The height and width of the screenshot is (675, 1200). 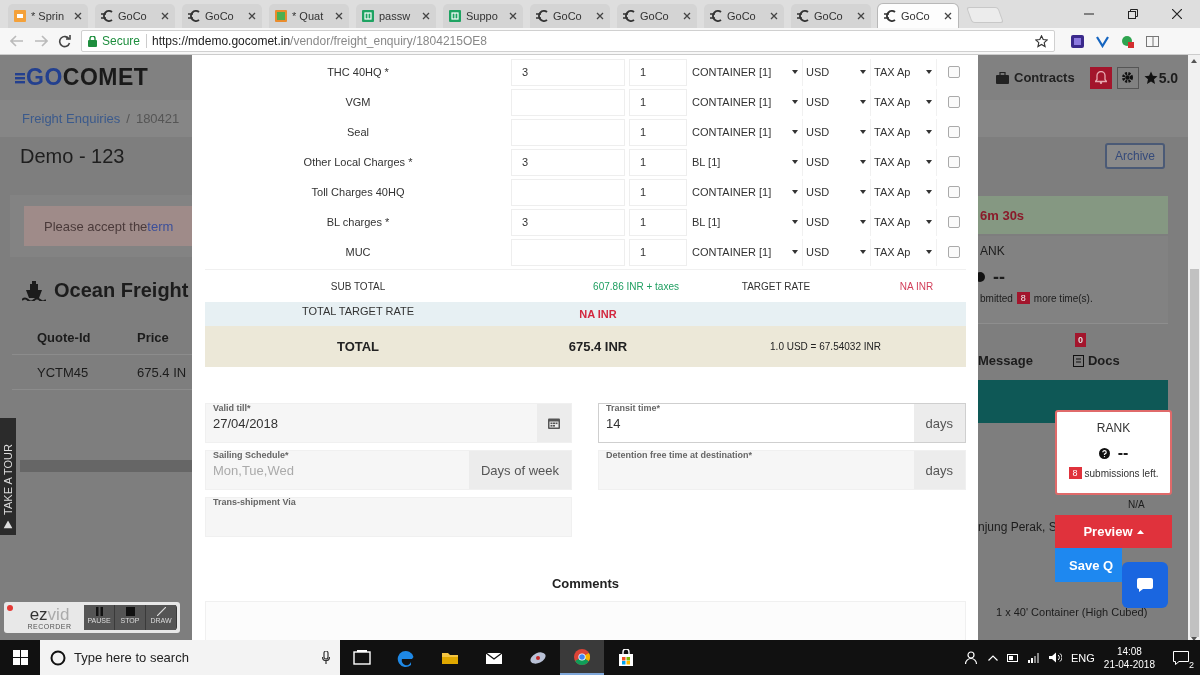 I want to click on clock-date: 21-04-2018, so click(x=1129, y=664).